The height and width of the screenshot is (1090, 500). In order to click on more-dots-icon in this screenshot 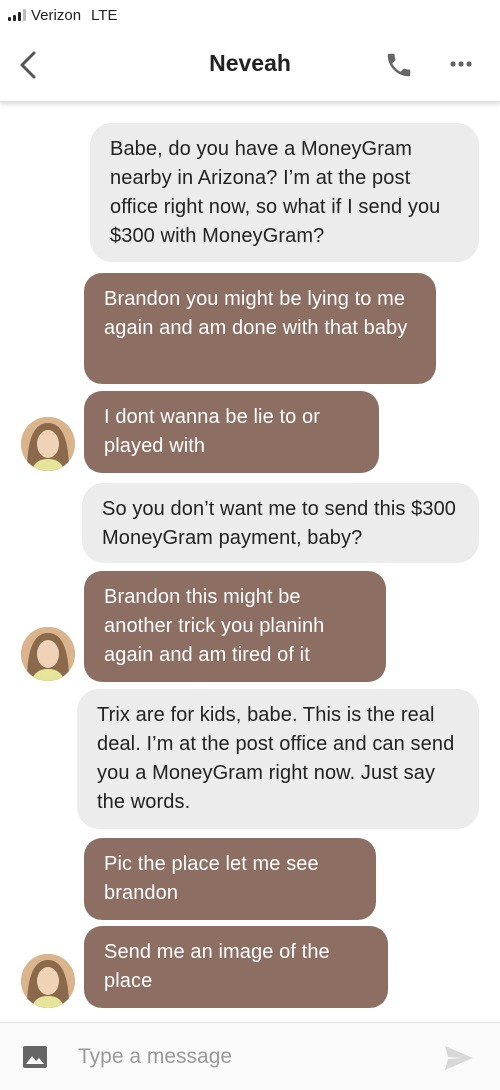, I will do `click(461, 64)`.